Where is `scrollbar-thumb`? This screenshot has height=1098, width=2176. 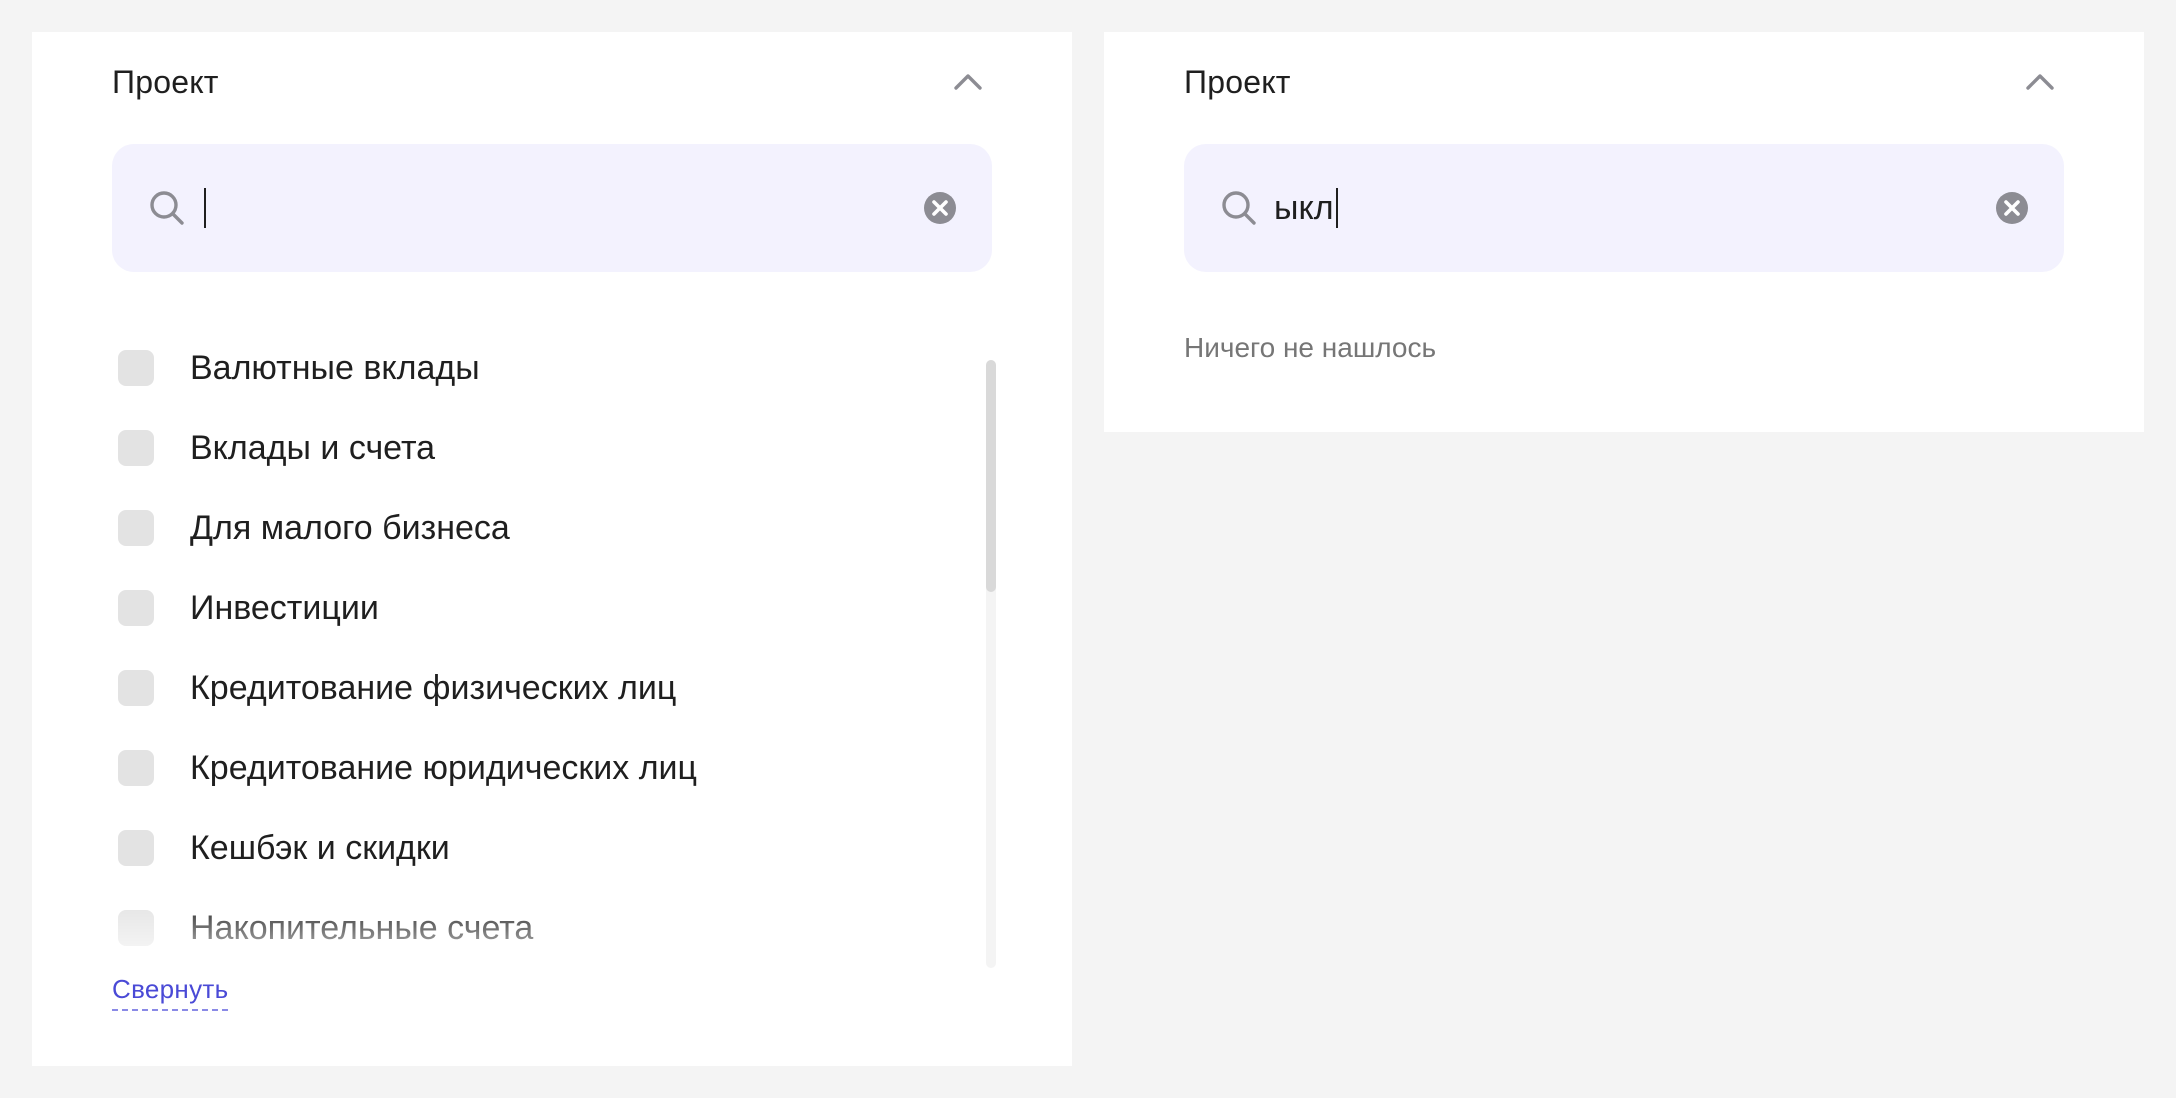 scrollbar-thumb is located at coordinates (991, 476).